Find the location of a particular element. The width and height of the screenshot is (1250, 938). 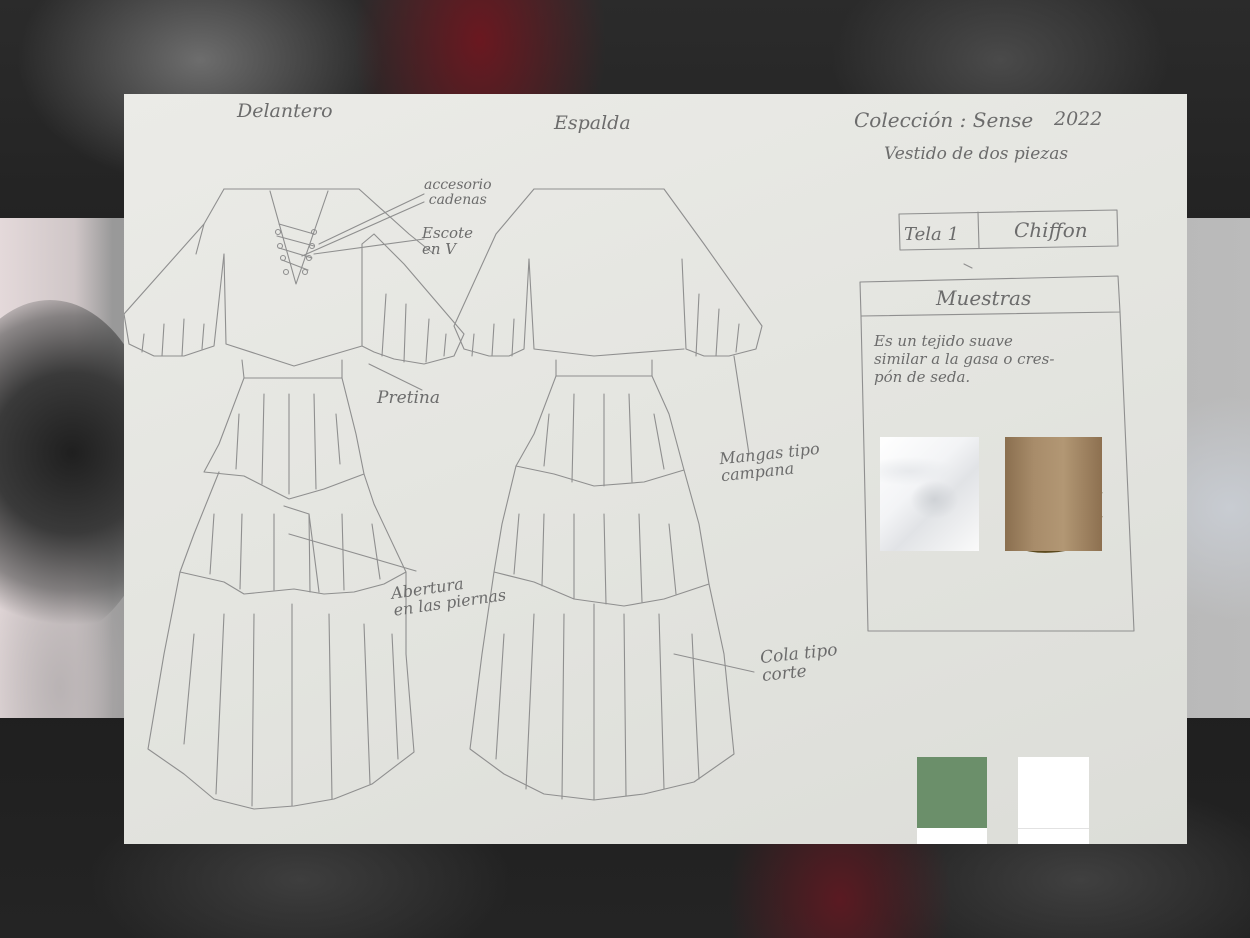

fabric-label: Tela 1 is located at coordinates (931, 234).